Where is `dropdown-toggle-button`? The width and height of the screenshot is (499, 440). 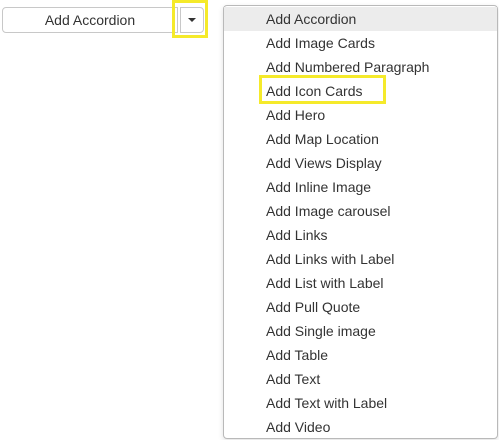 dropdown-toggle-button is located at coordinates (192, 20).